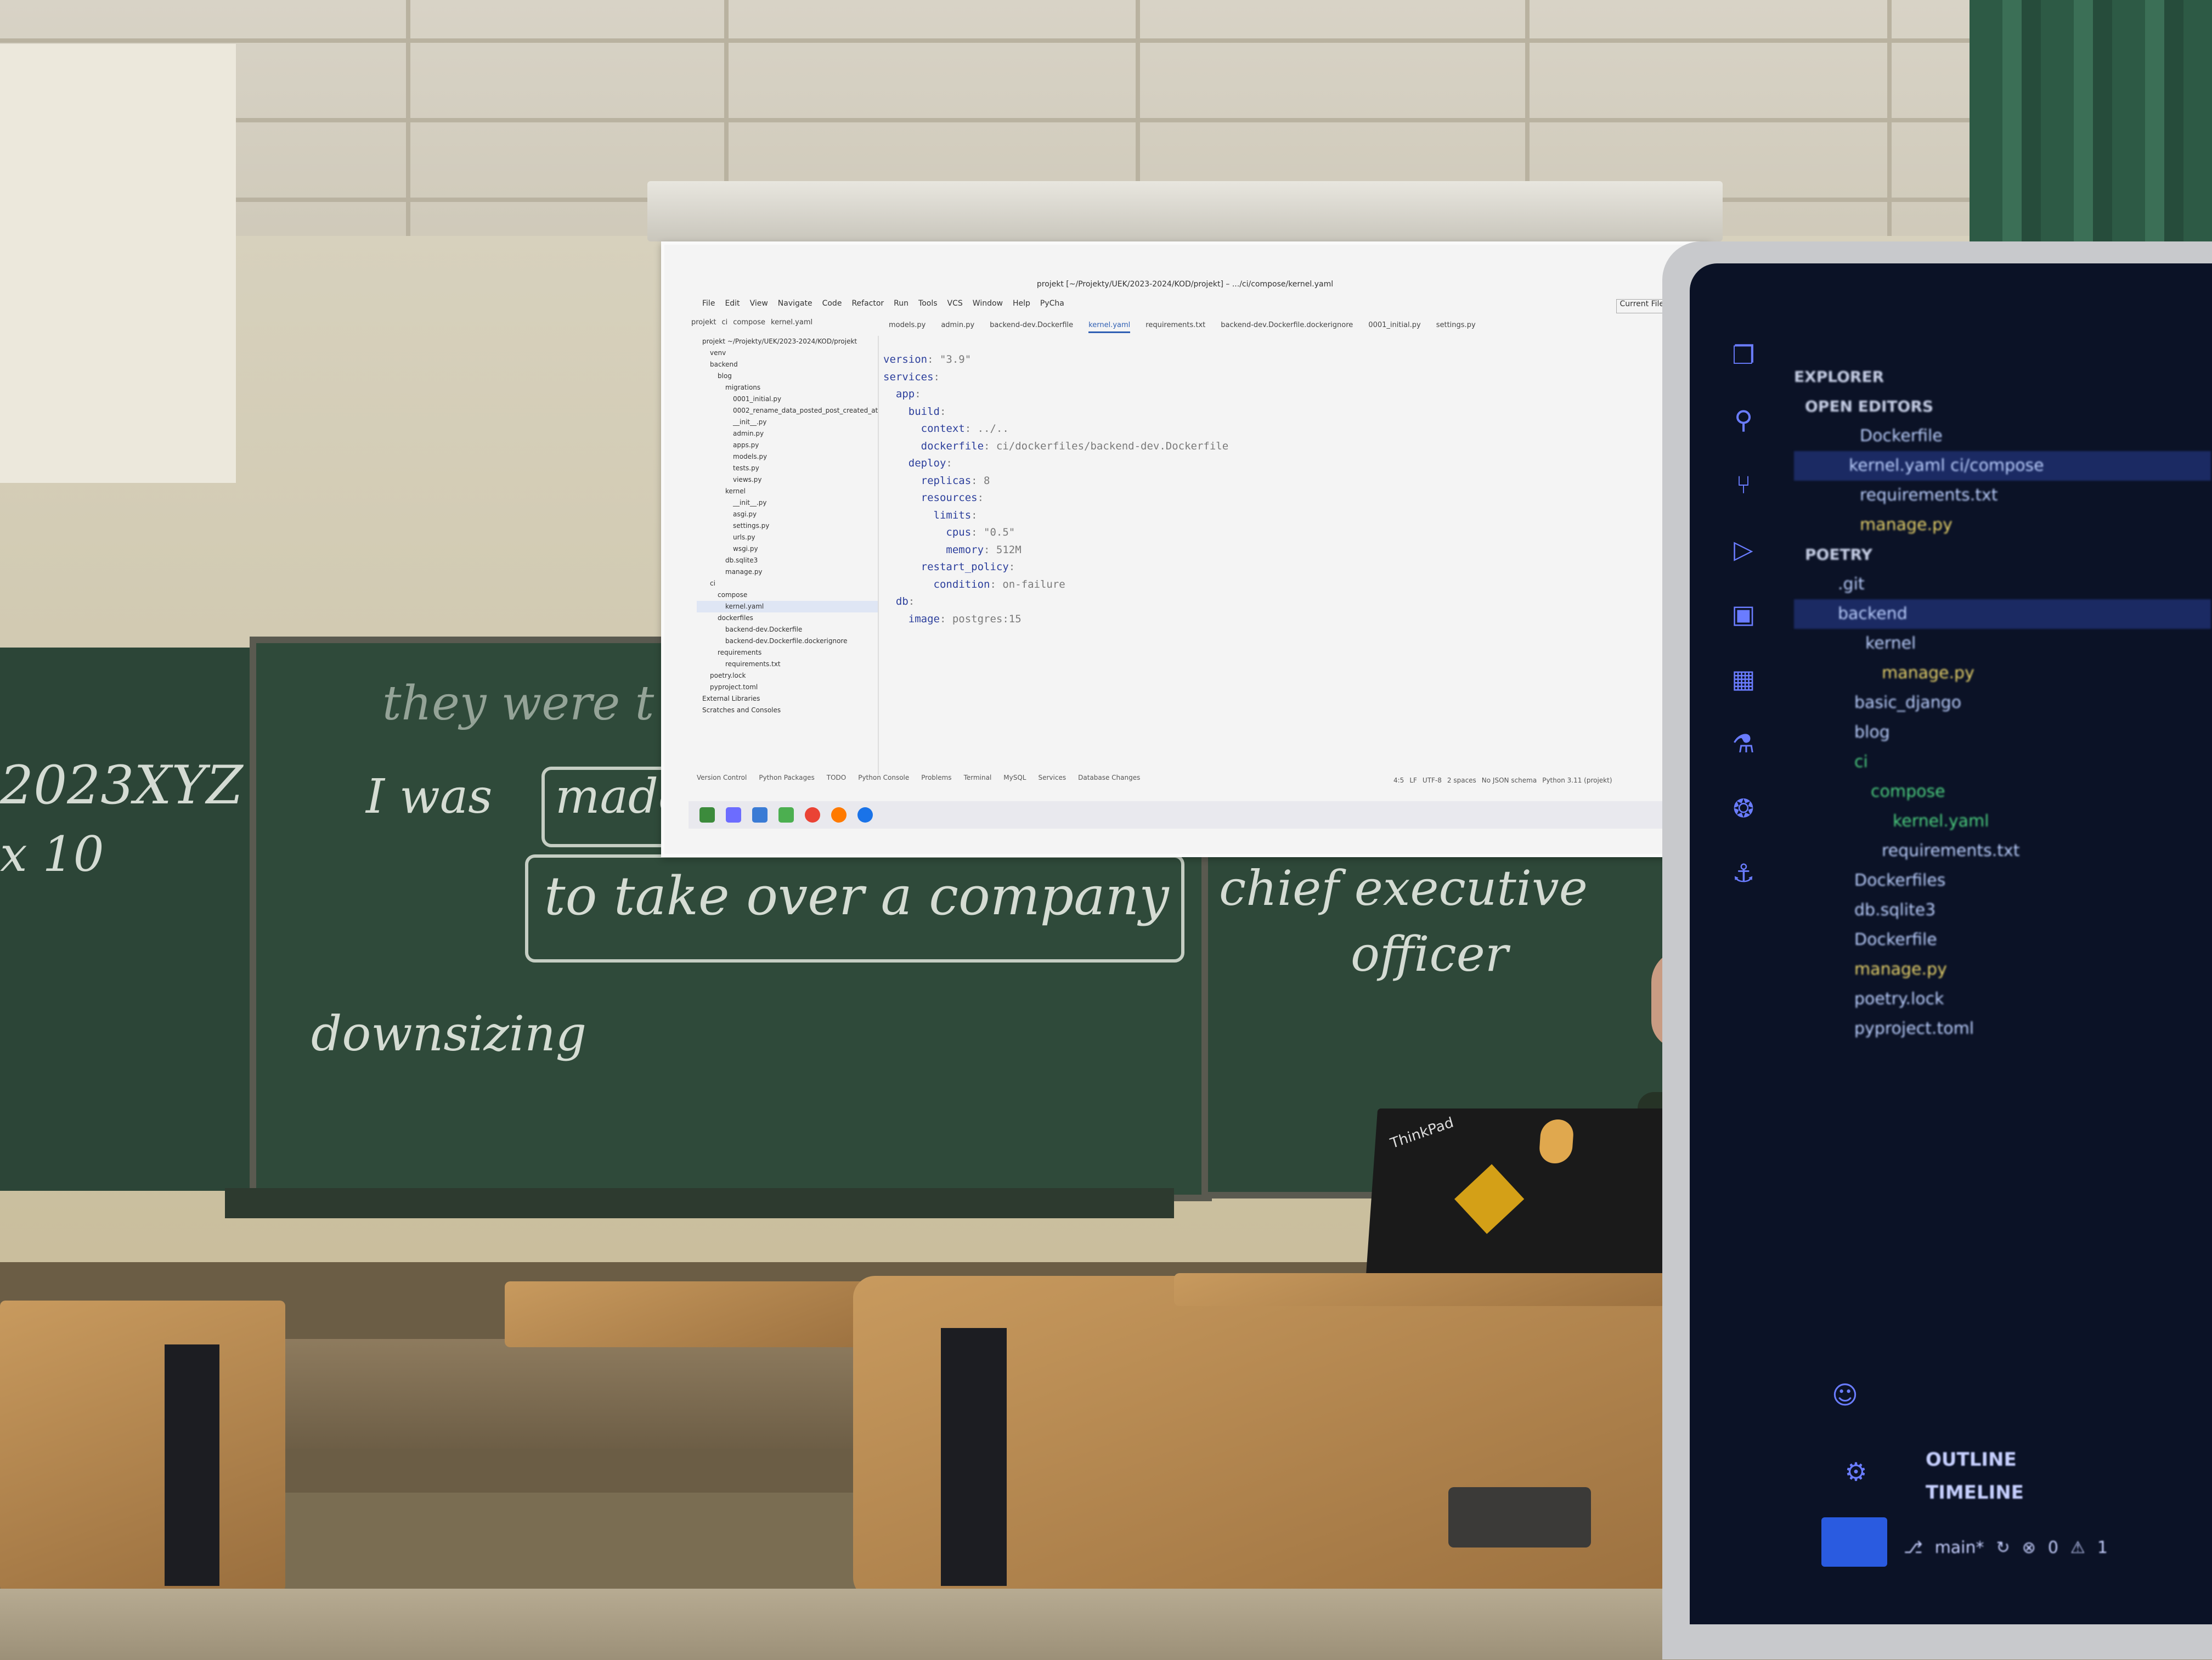  Describe the element at coordinates (837, 780) in the screenshot. I see `tool-window-button: TODO` at that location.